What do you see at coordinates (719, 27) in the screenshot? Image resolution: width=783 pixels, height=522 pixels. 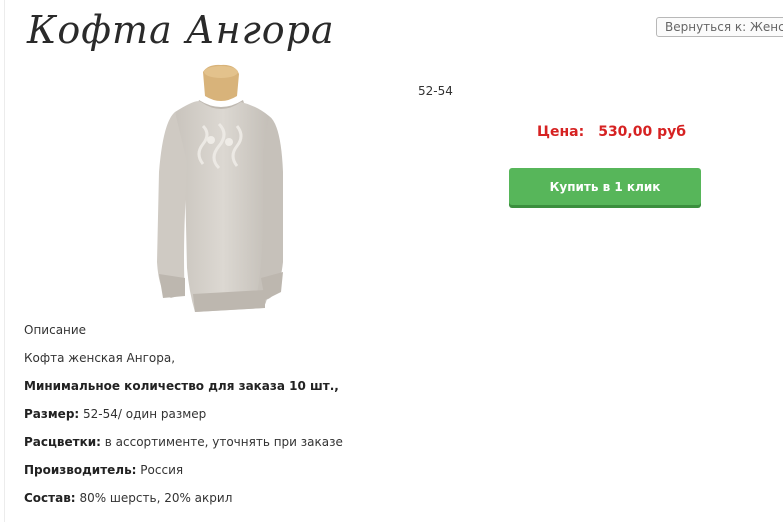 I see `back-to-category-button: Вернуться к: Женская одежда` at bounding box center [719, 27].